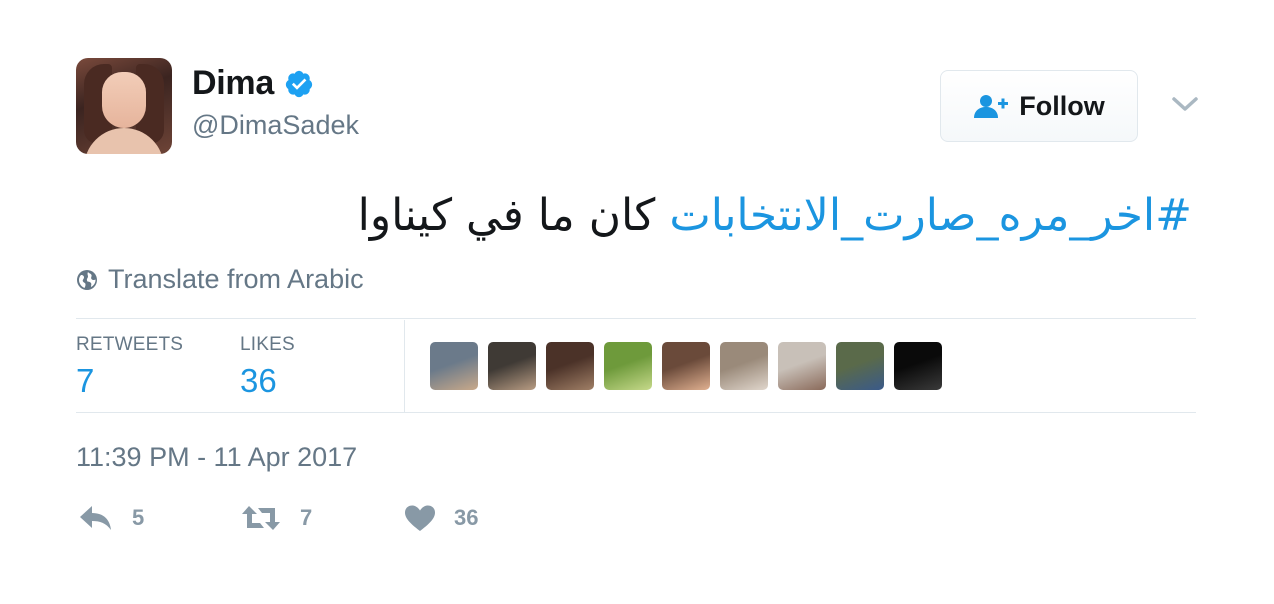  I want to click on author-name-row: Dima, so click(253, 83).